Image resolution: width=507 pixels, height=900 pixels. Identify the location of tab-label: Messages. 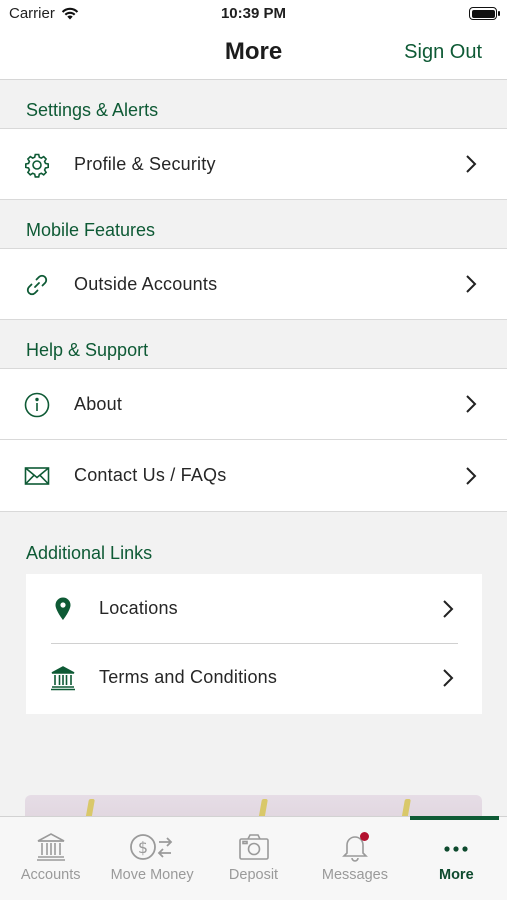
(354, 875).